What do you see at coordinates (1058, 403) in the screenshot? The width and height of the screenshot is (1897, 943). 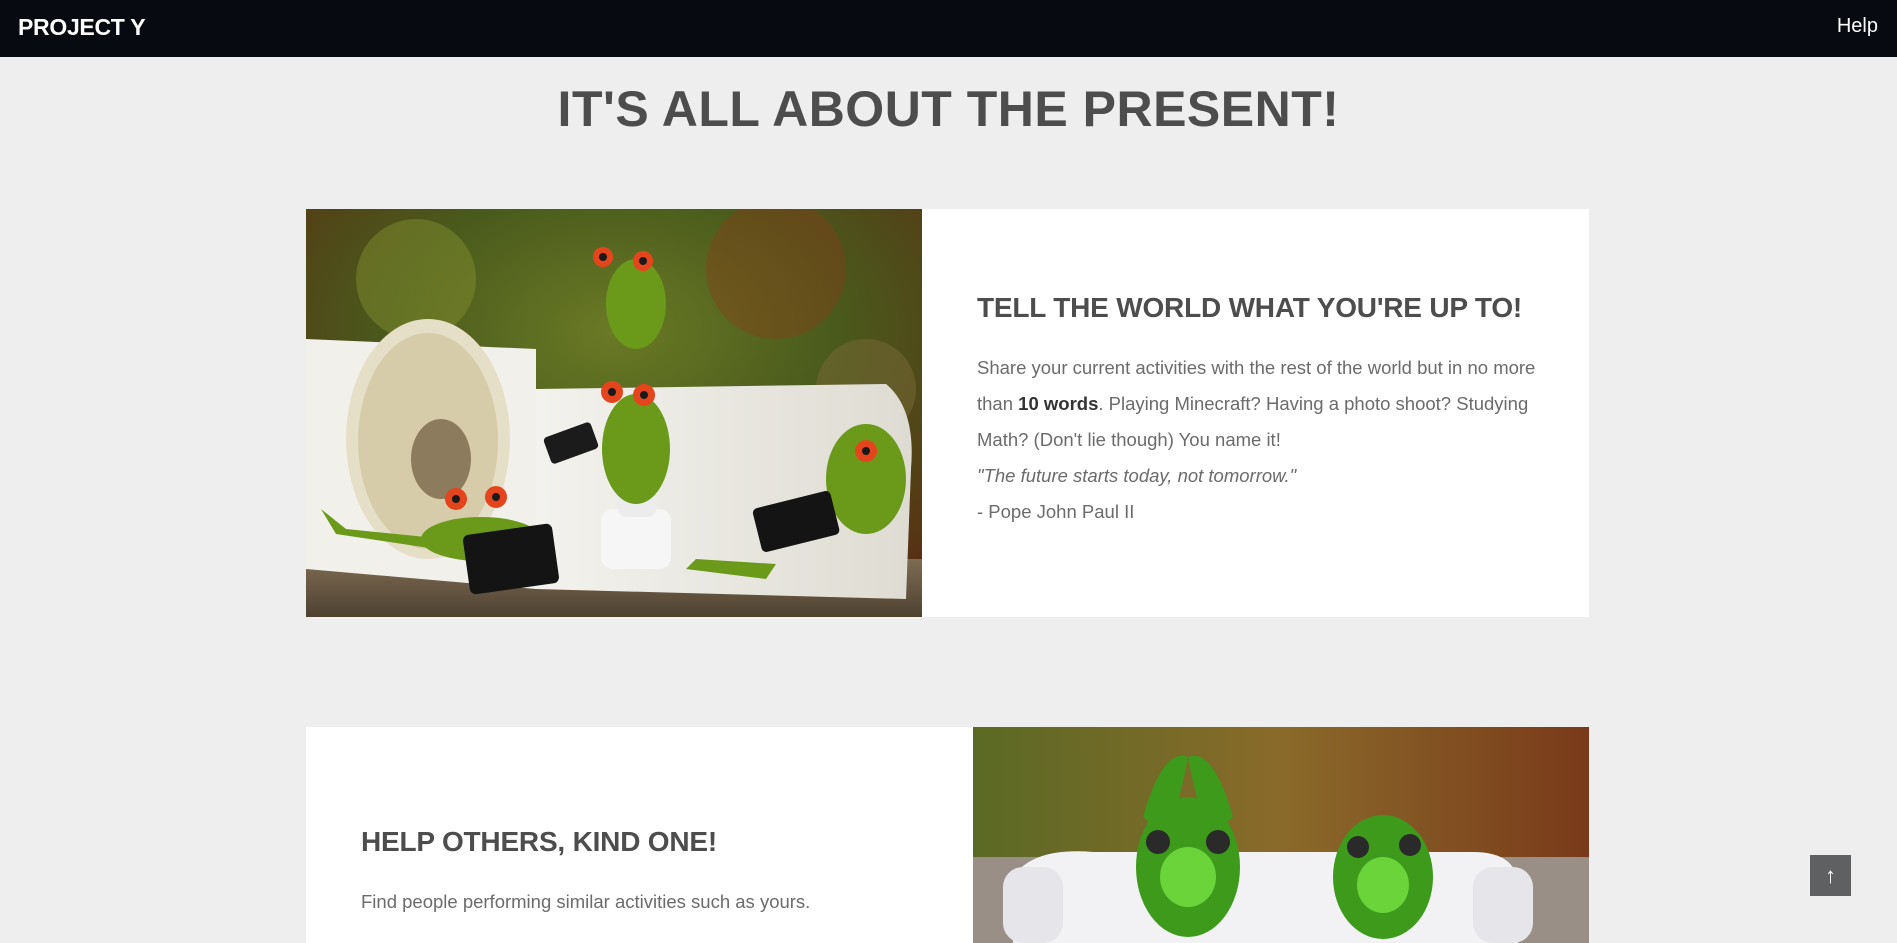 I see `word-limit-emphasis: 10 words` at bounding box center [1058, 403].